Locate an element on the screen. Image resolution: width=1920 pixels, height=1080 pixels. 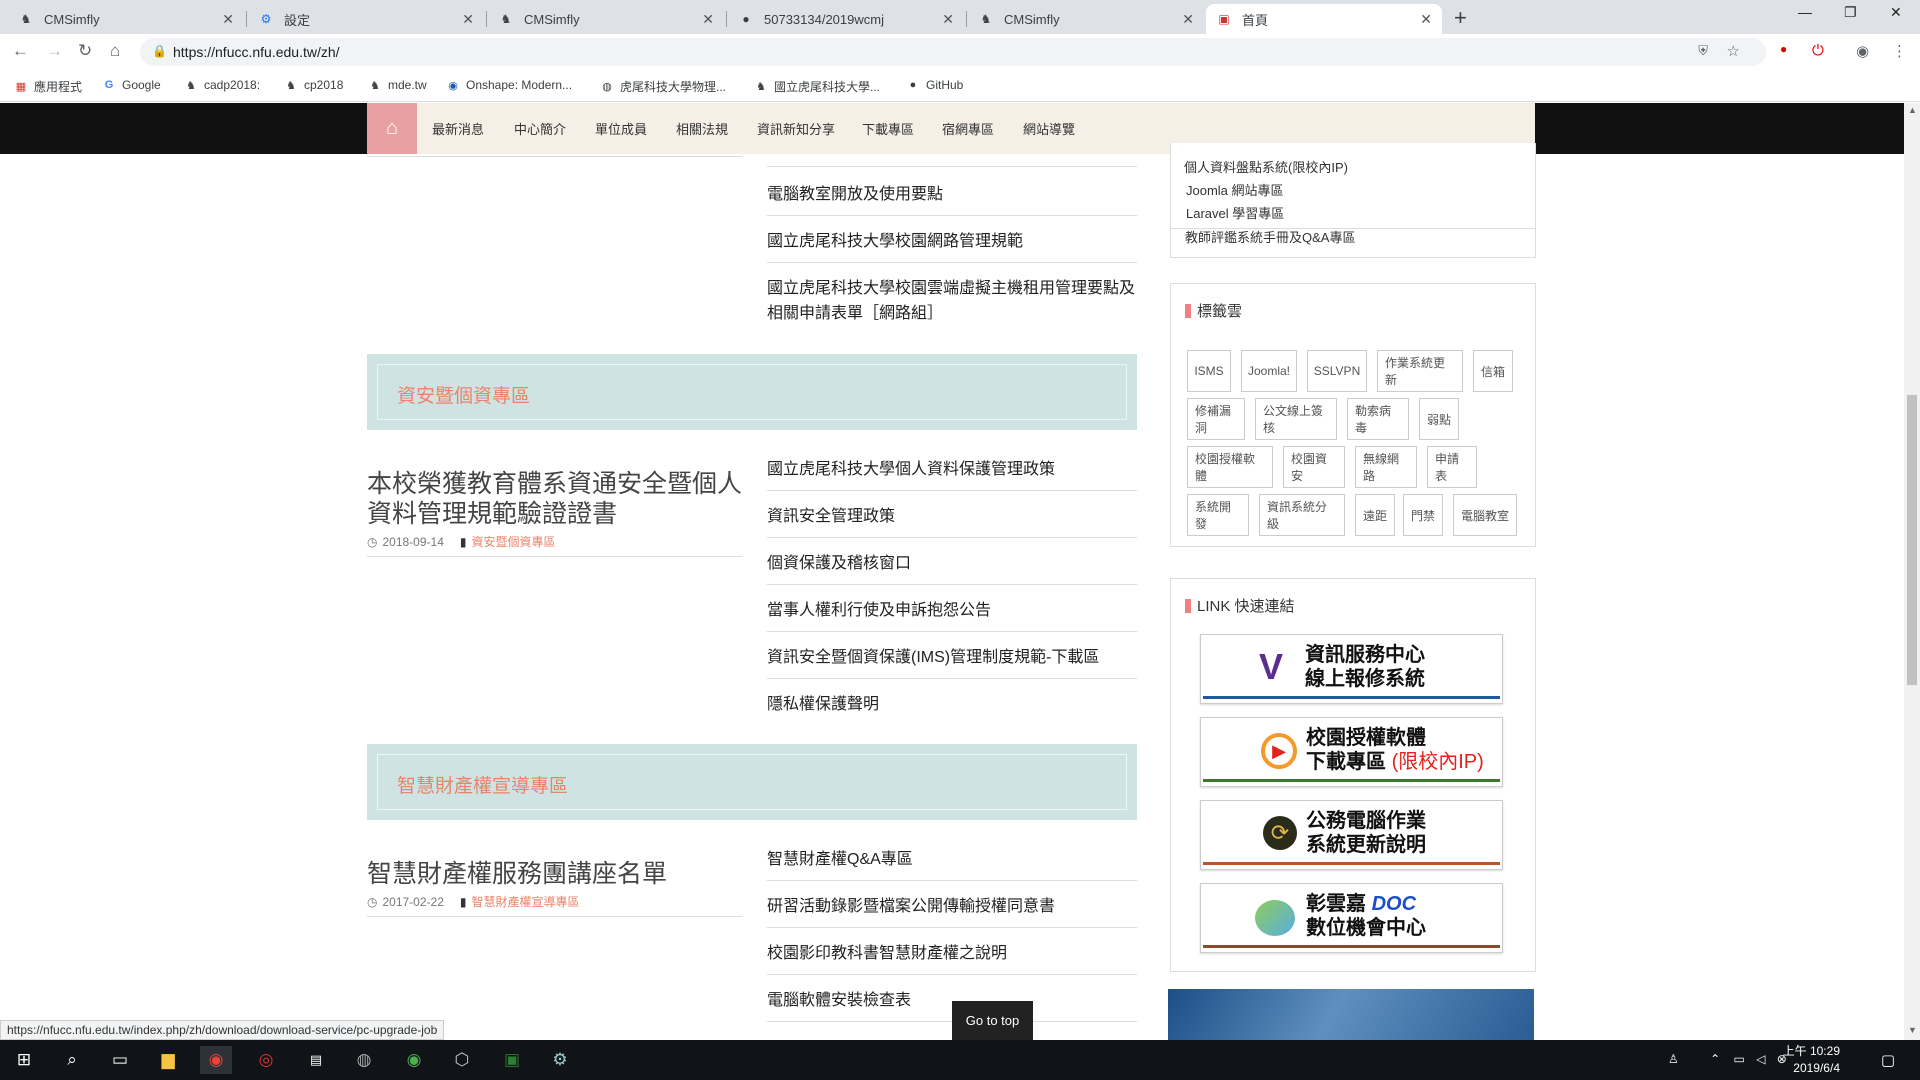
banner-image is located at coordinates (1351, 1014).